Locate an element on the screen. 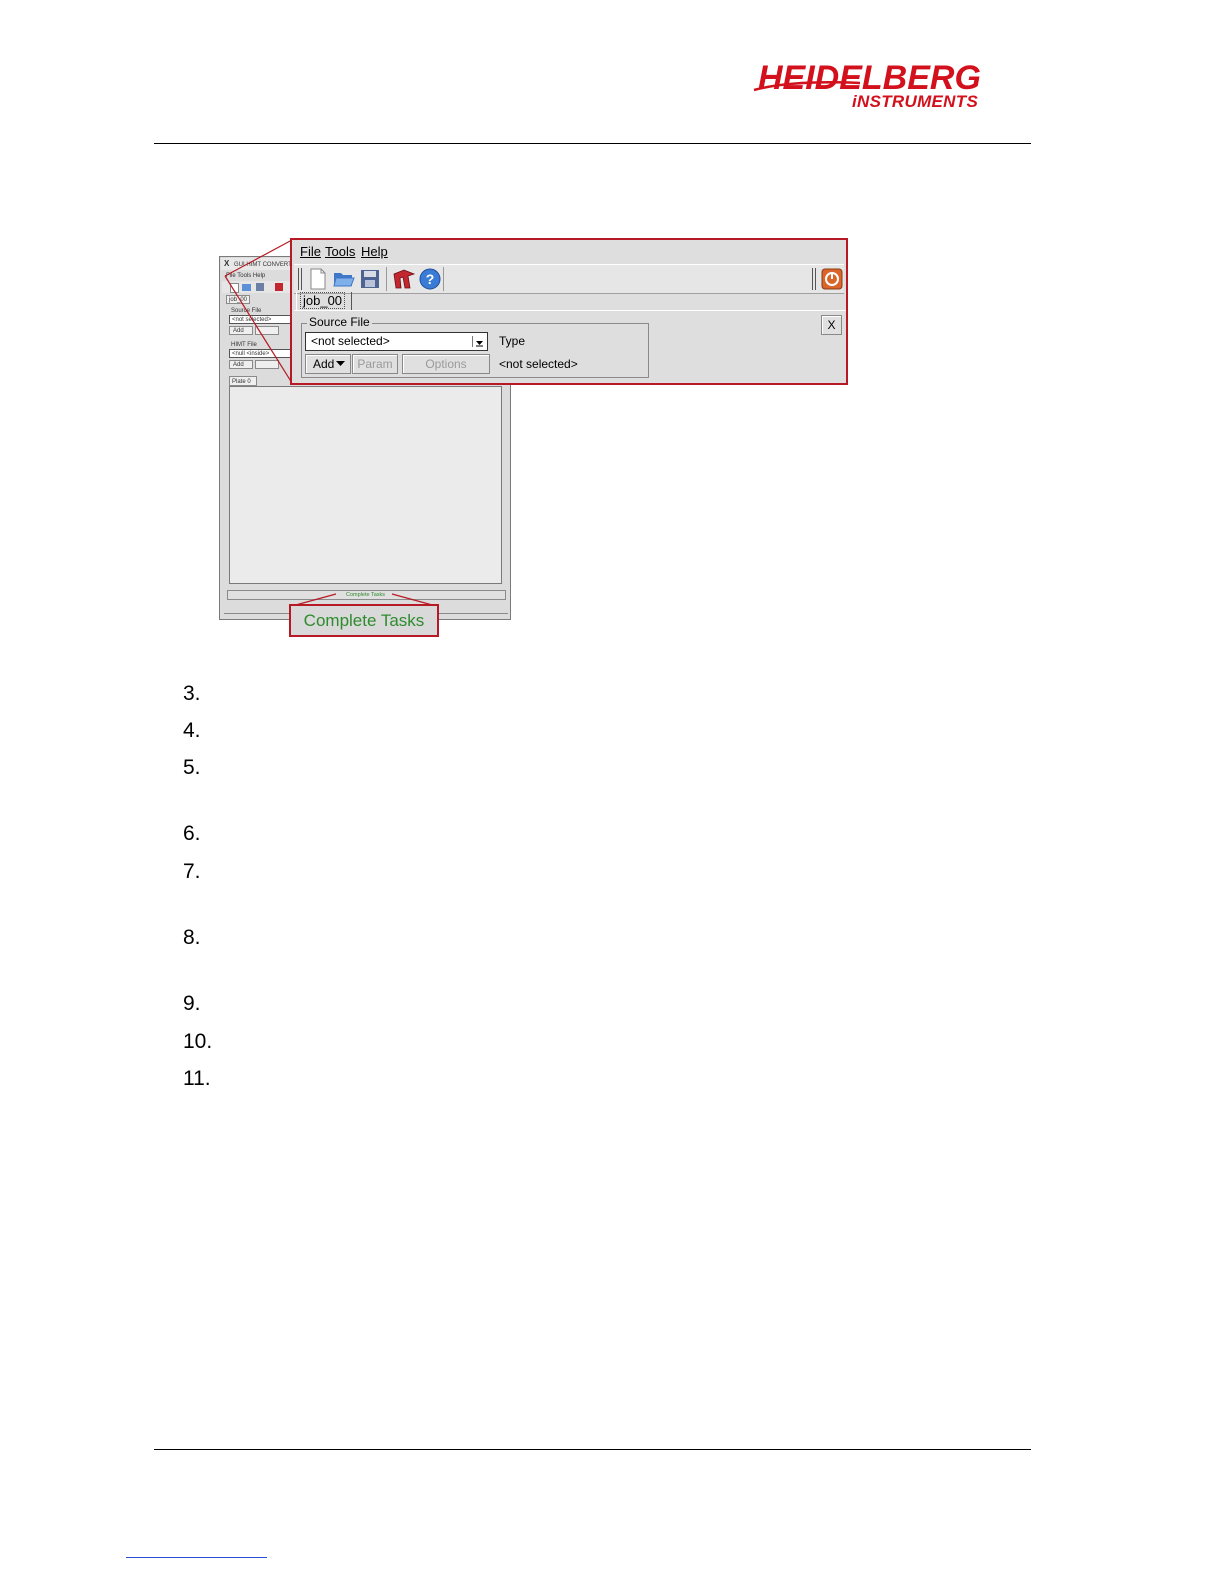 This screenshot has height=1584, width=1224. menu-file: File is located at coordinates (310, 252).